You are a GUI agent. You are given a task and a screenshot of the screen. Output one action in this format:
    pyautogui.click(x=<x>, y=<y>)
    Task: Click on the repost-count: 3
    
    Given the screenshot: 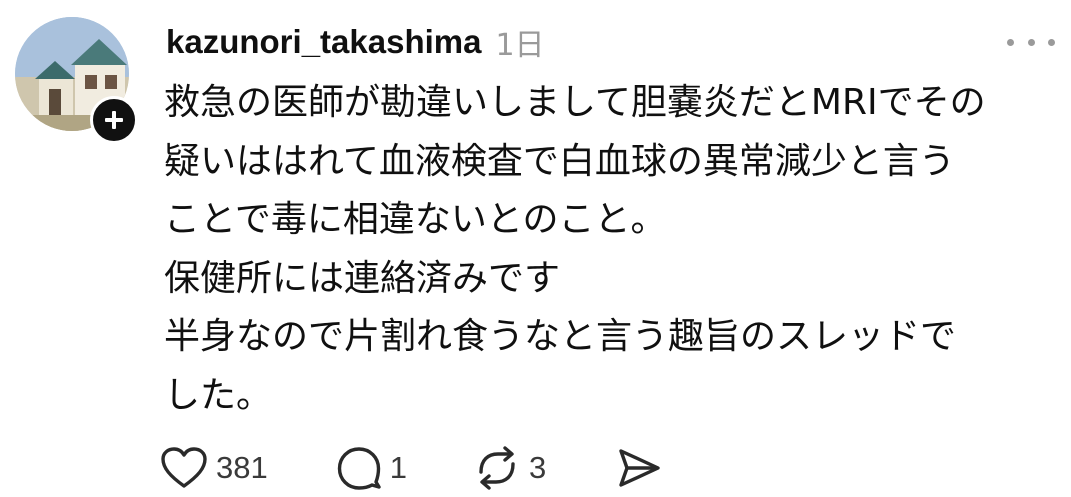 What is the action you would take?
    pyautogui.click(x=537, y=467)
    